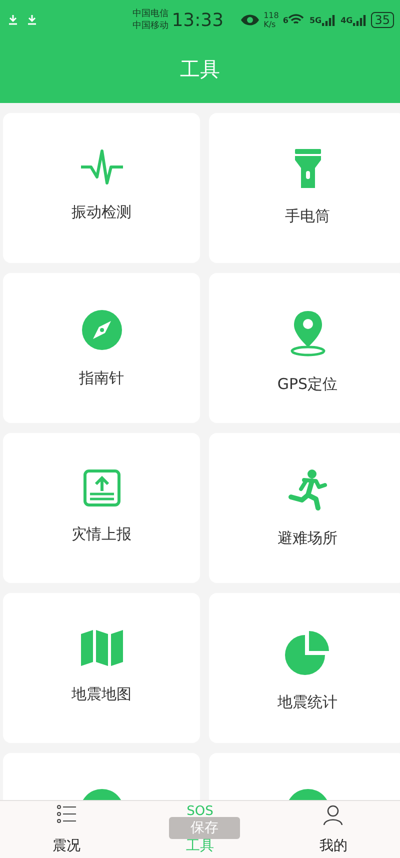 This screenshot has width=400, height=858. I want to click on nav-tab: 我的, so click(333, 847).